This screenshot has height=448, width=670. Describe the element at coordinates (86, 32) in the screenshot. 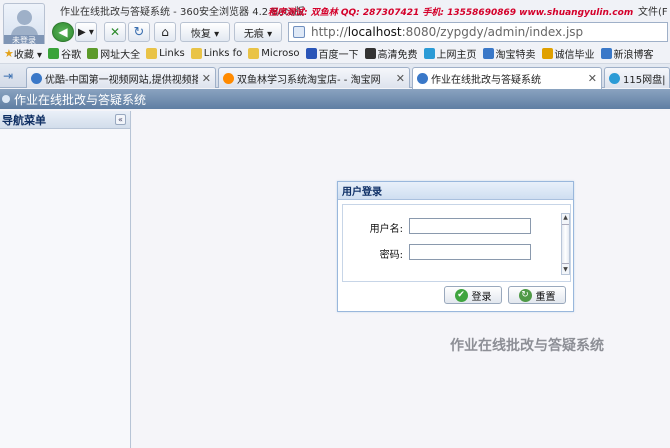

I see `forward-button: ▶ ▾` at that location.